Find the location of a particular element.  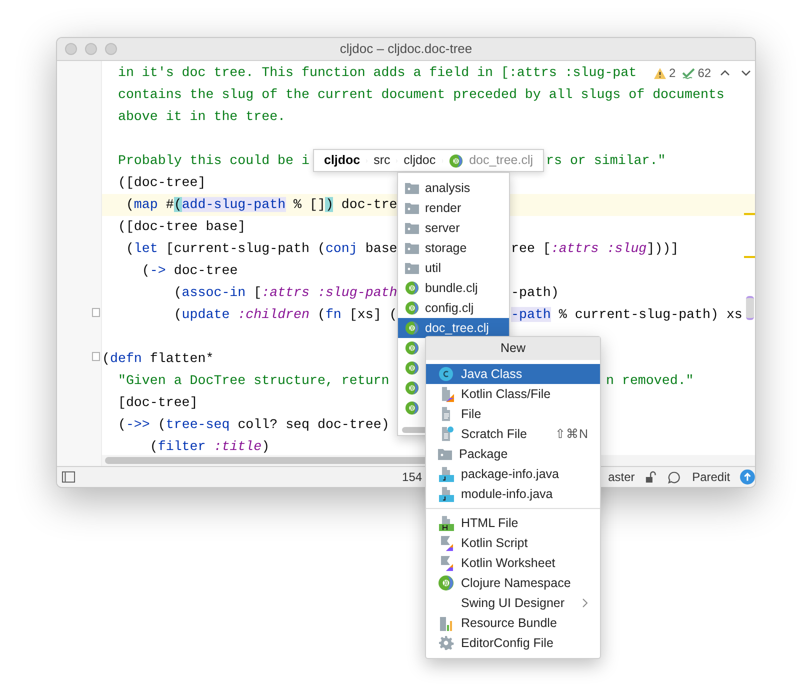

shortcut: ⇧⌘N is located at coordinates (571, 434).